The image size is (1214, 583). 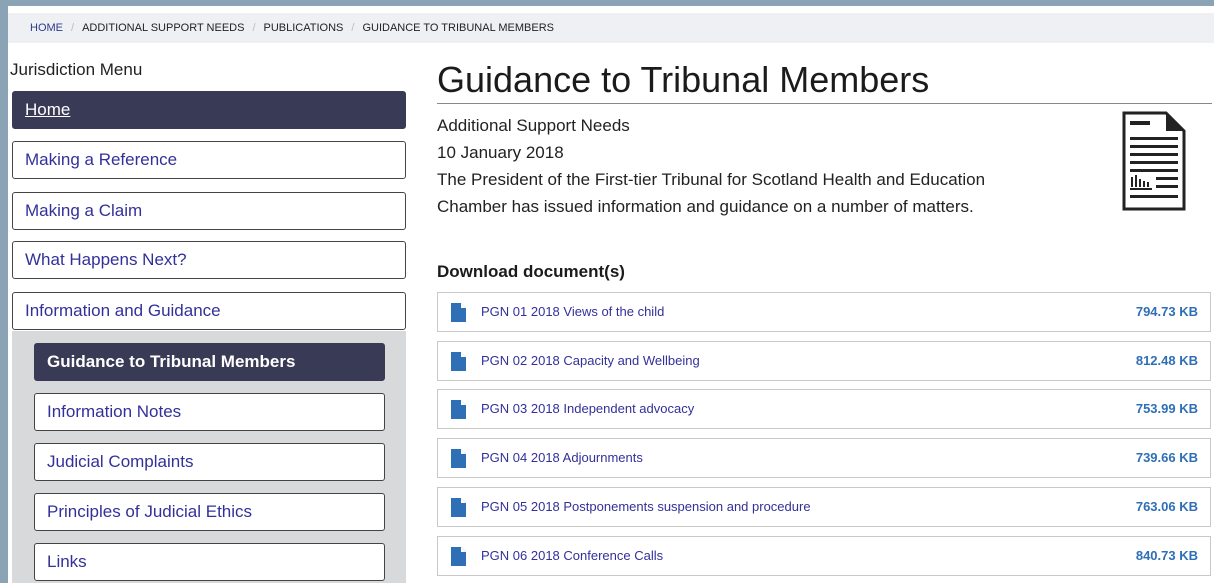 What do you see at coordinates (209, 211) in the screenshot?
I see `sidebar-item-making-a-claim: Making a Claim` at bounding box center [209, 211].